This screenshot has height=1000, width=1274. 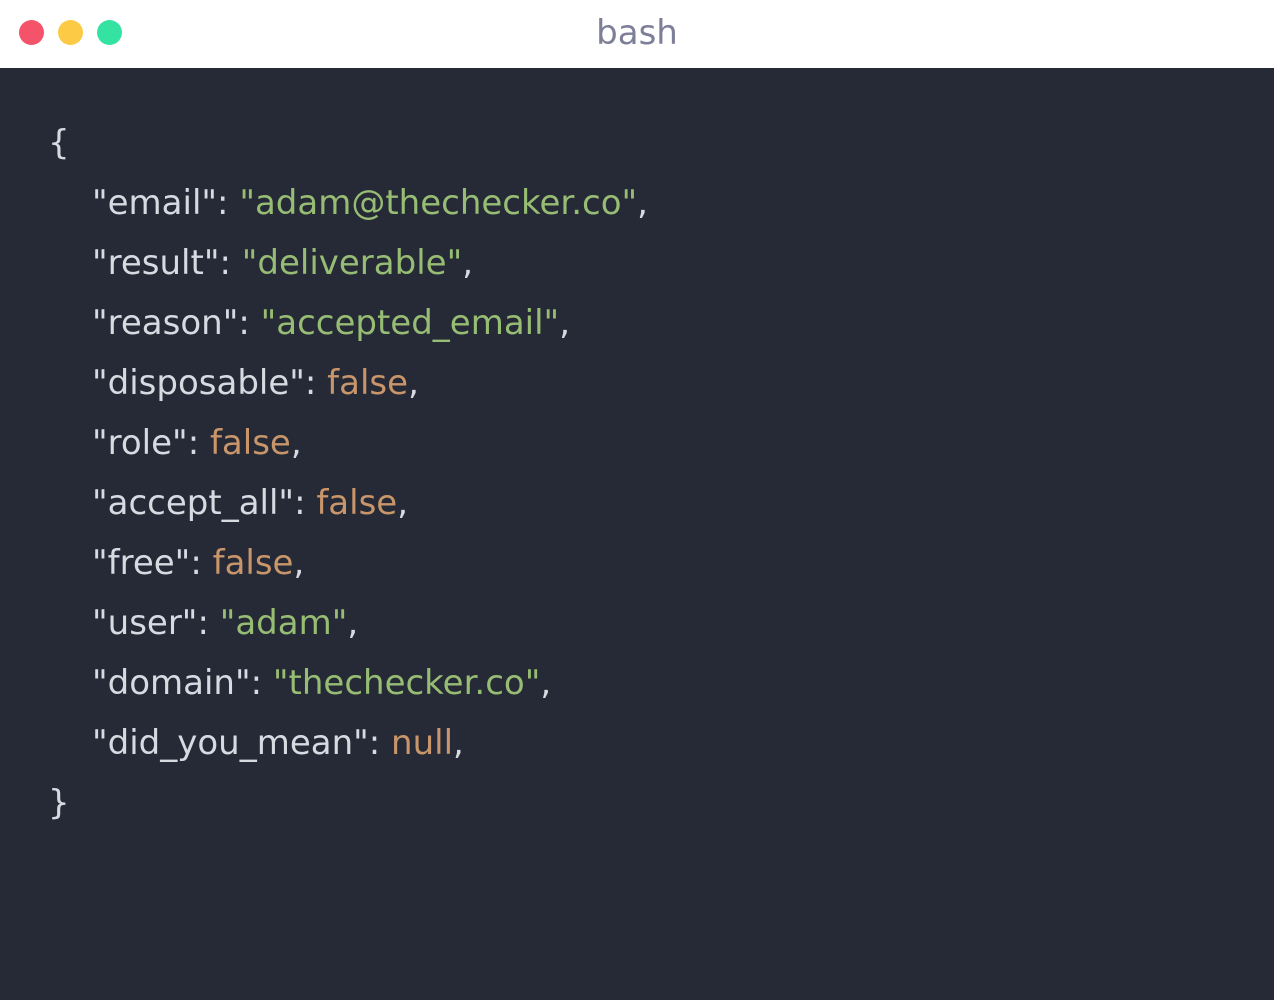 What do you see at coordinates (230, 743) in the screenshot?
I see `json-key: "did_you_mean"` at bounding box center [230, 743].